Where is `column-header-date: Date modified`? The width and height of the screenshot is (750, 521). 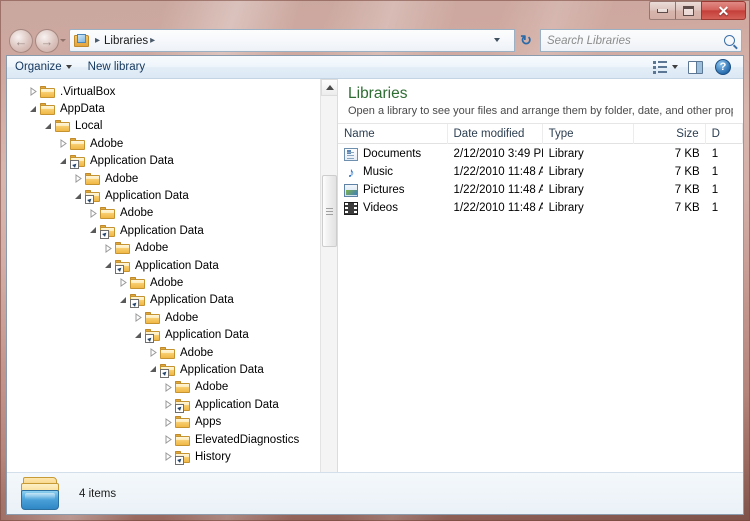
column-header-date: Date modified is located at coordinates (495, 133).